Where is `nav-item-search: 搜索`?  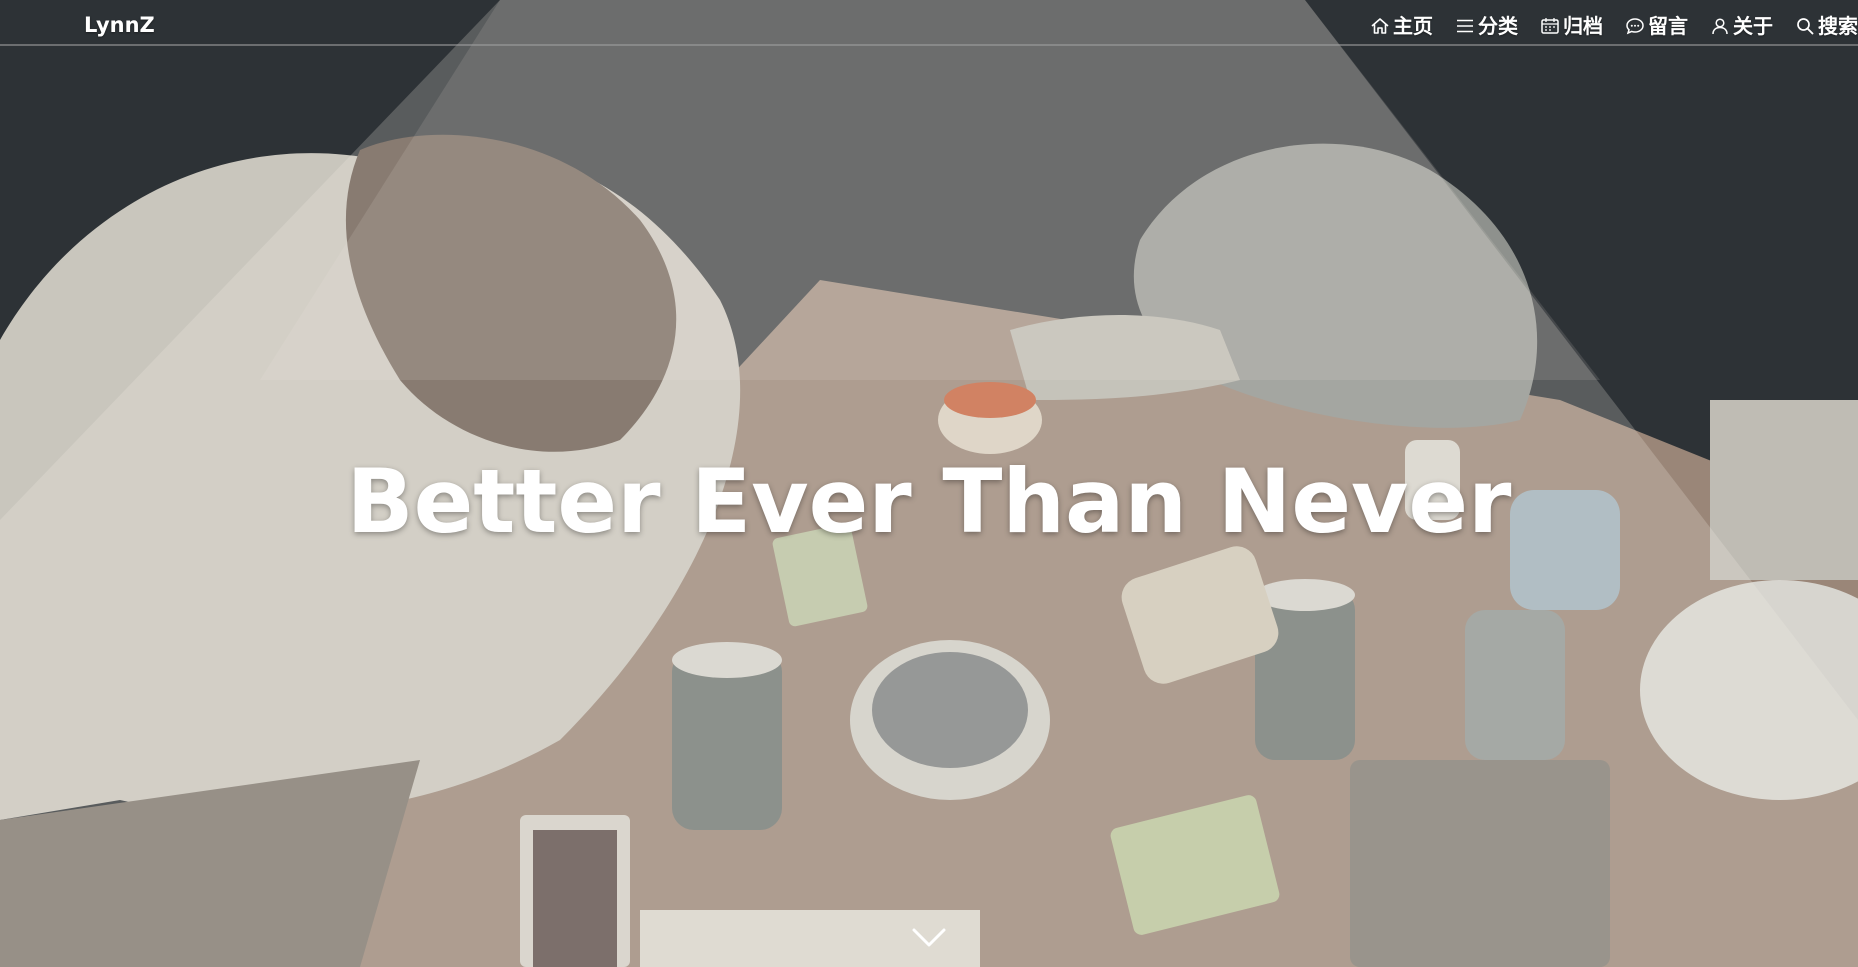
nav-item-search: 搜索 is located at coordinates (1826, 26).